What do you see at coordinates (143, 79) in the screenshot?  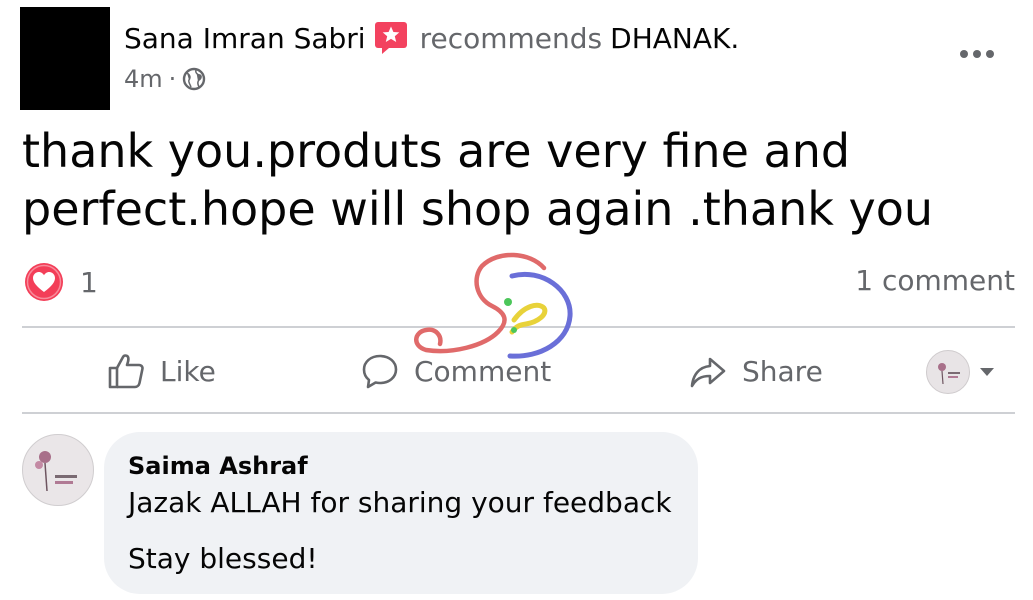 I see `post-timestamp: 4m` at bounding box center [143, 79].